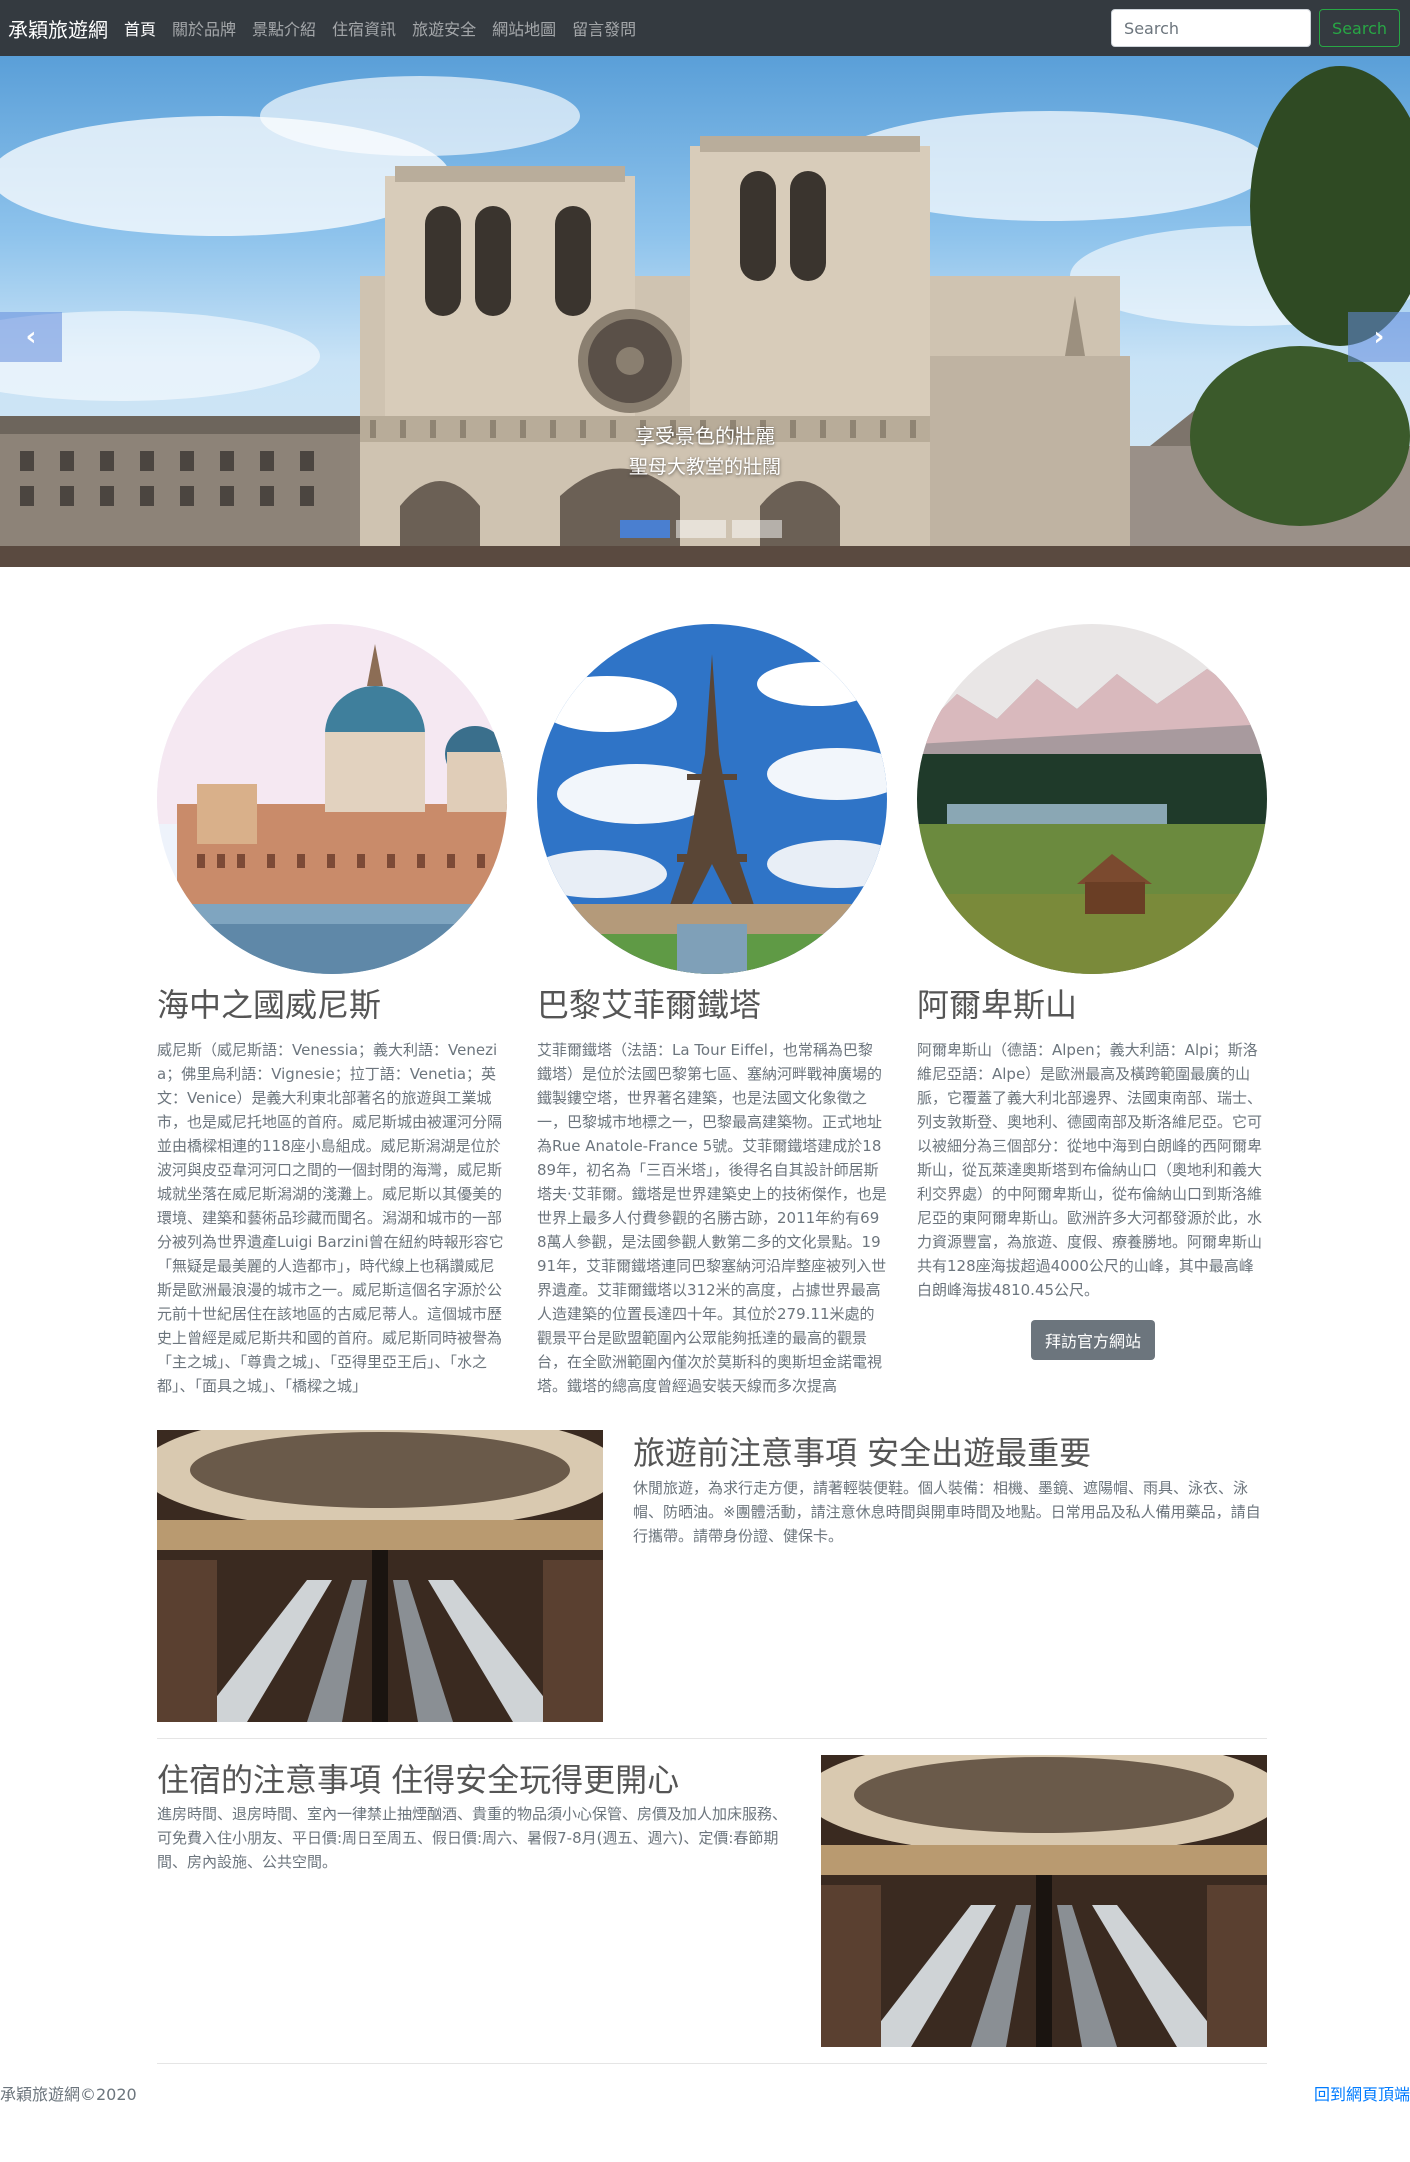 The image size is (1410, 2162). I want to click on carousel-indicators, so click(701, 529).